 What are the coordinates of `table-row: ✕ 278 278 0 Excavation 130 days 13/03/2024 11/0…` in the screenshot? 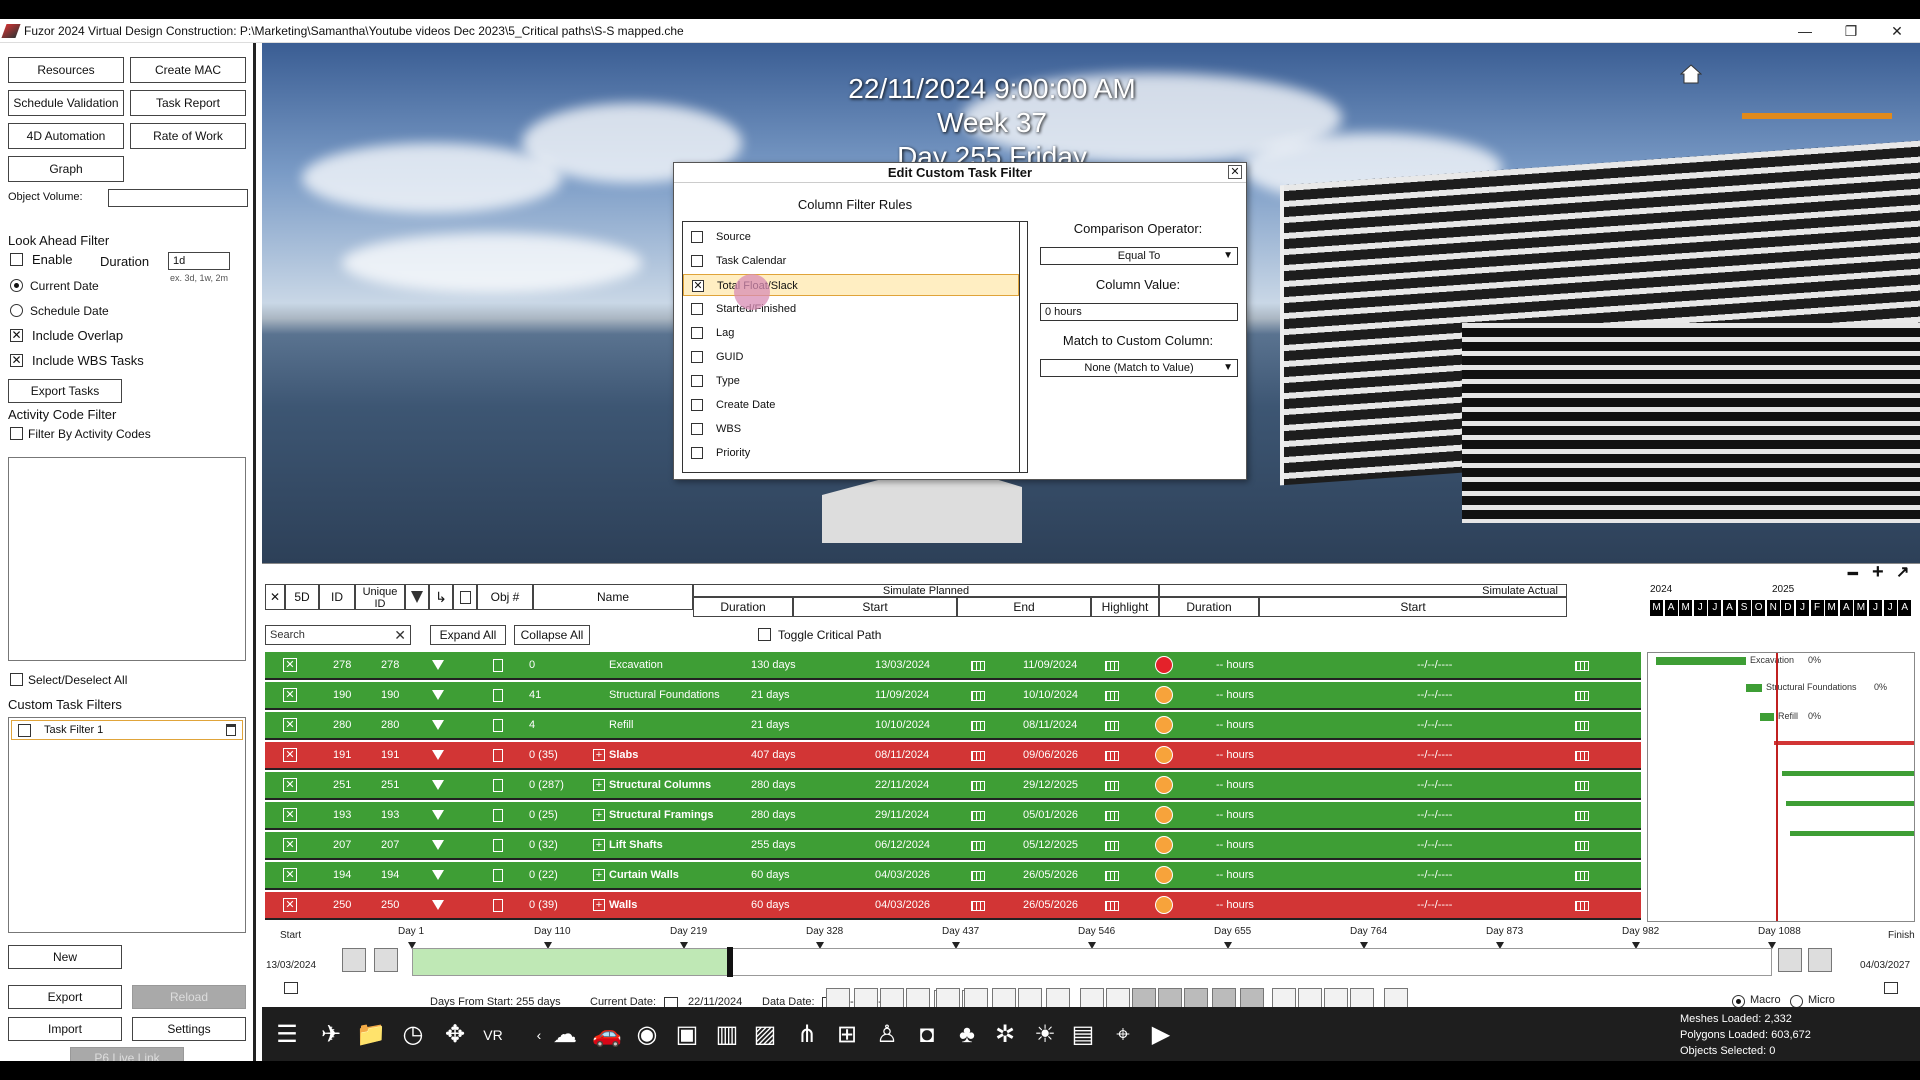 It's located at (953, 666).